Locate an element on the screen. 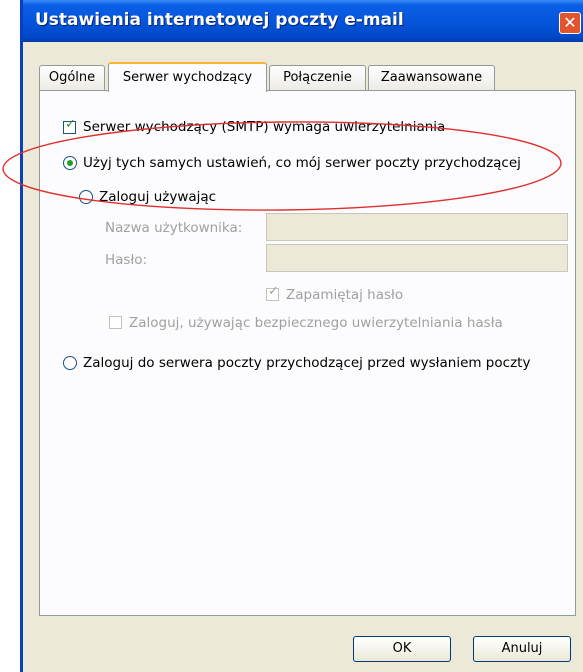  log-on-using-label: Zaloguj używając is located at coordinates (157, 197).